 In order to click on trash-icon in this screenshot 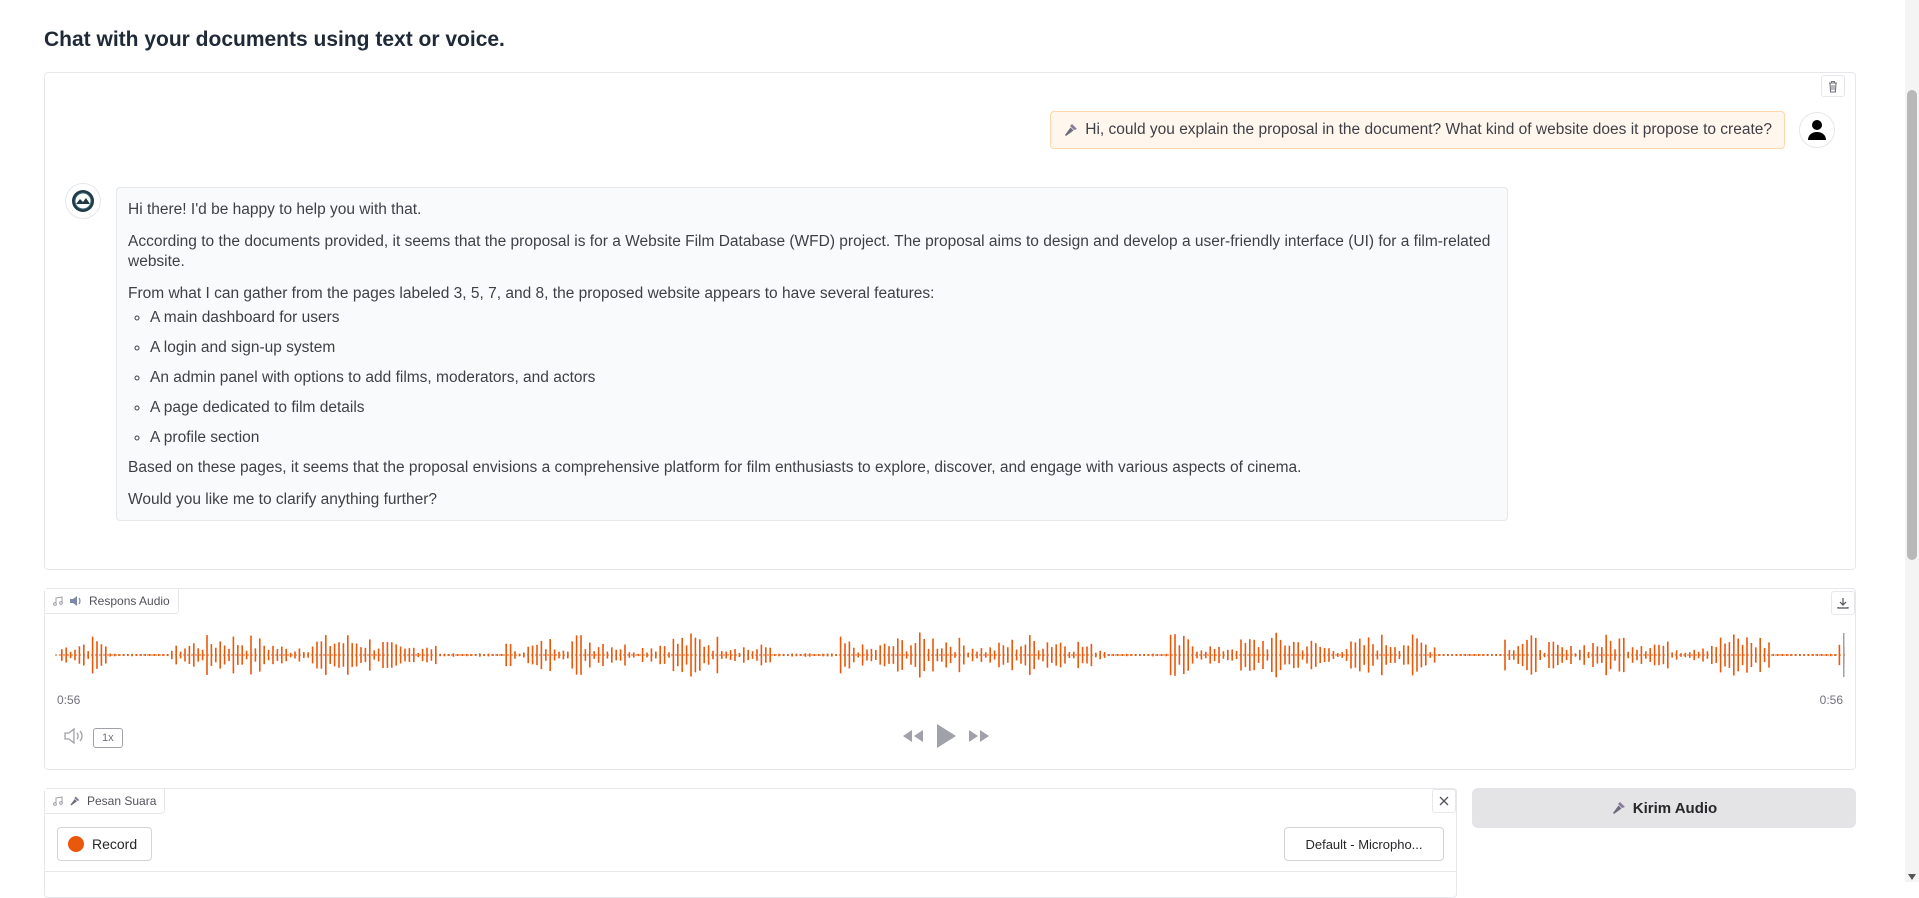, I will do `click(1833, 86)`.